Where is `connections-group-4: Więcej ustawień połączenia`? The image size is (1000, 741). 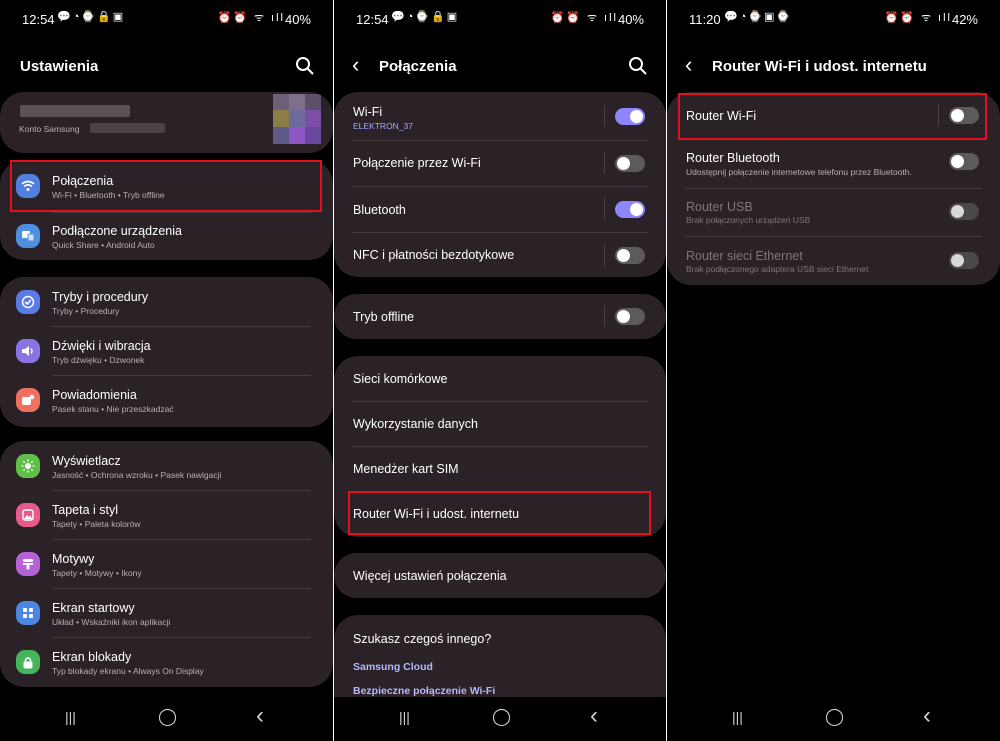
connections-group-4: Więcej ustawień połączenia is located at coordinates (500, 575).